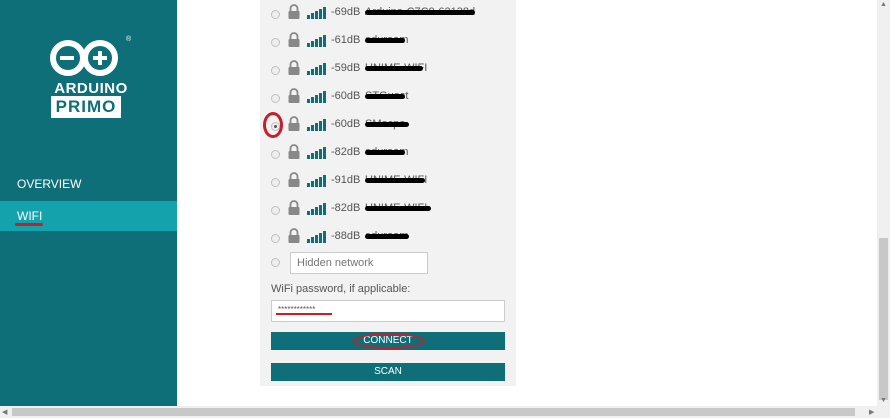 This screenshot has height=418, width=890. I want to click on network-signal: -59dB, so click(346, 68).